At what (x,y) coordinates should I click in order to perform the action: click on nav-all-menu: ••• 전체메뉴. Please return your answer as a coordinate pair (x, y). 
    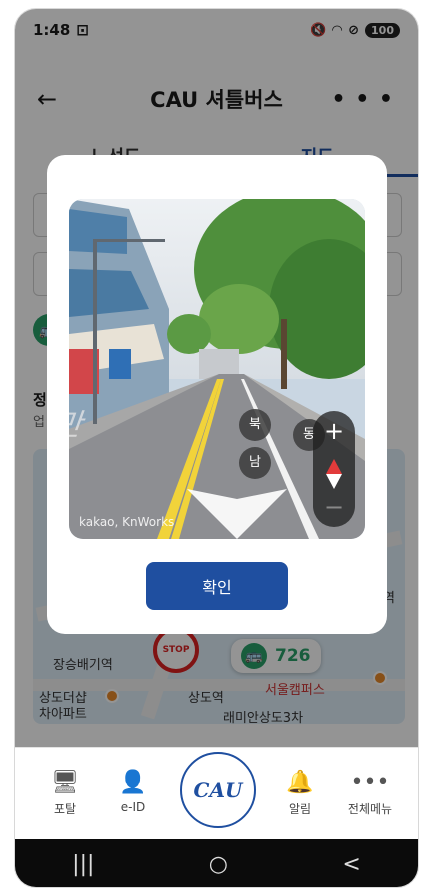
    Looking at the image, I should click on (370, 793).